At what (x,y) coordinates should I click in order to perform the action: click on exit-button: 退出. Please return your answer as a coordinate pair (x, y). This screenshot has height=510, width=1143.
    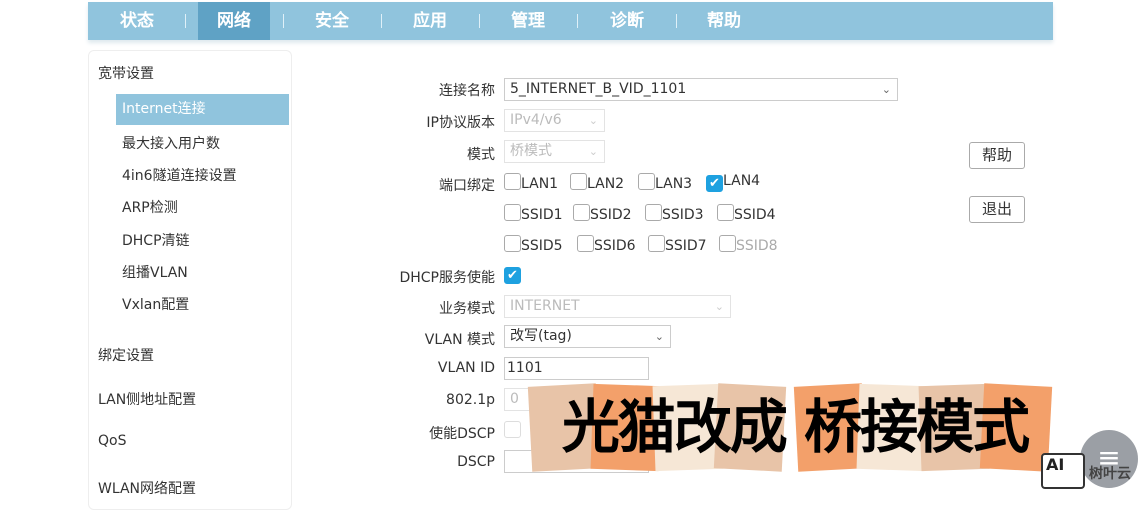
    Looking at the image, I should click on (997, 209).